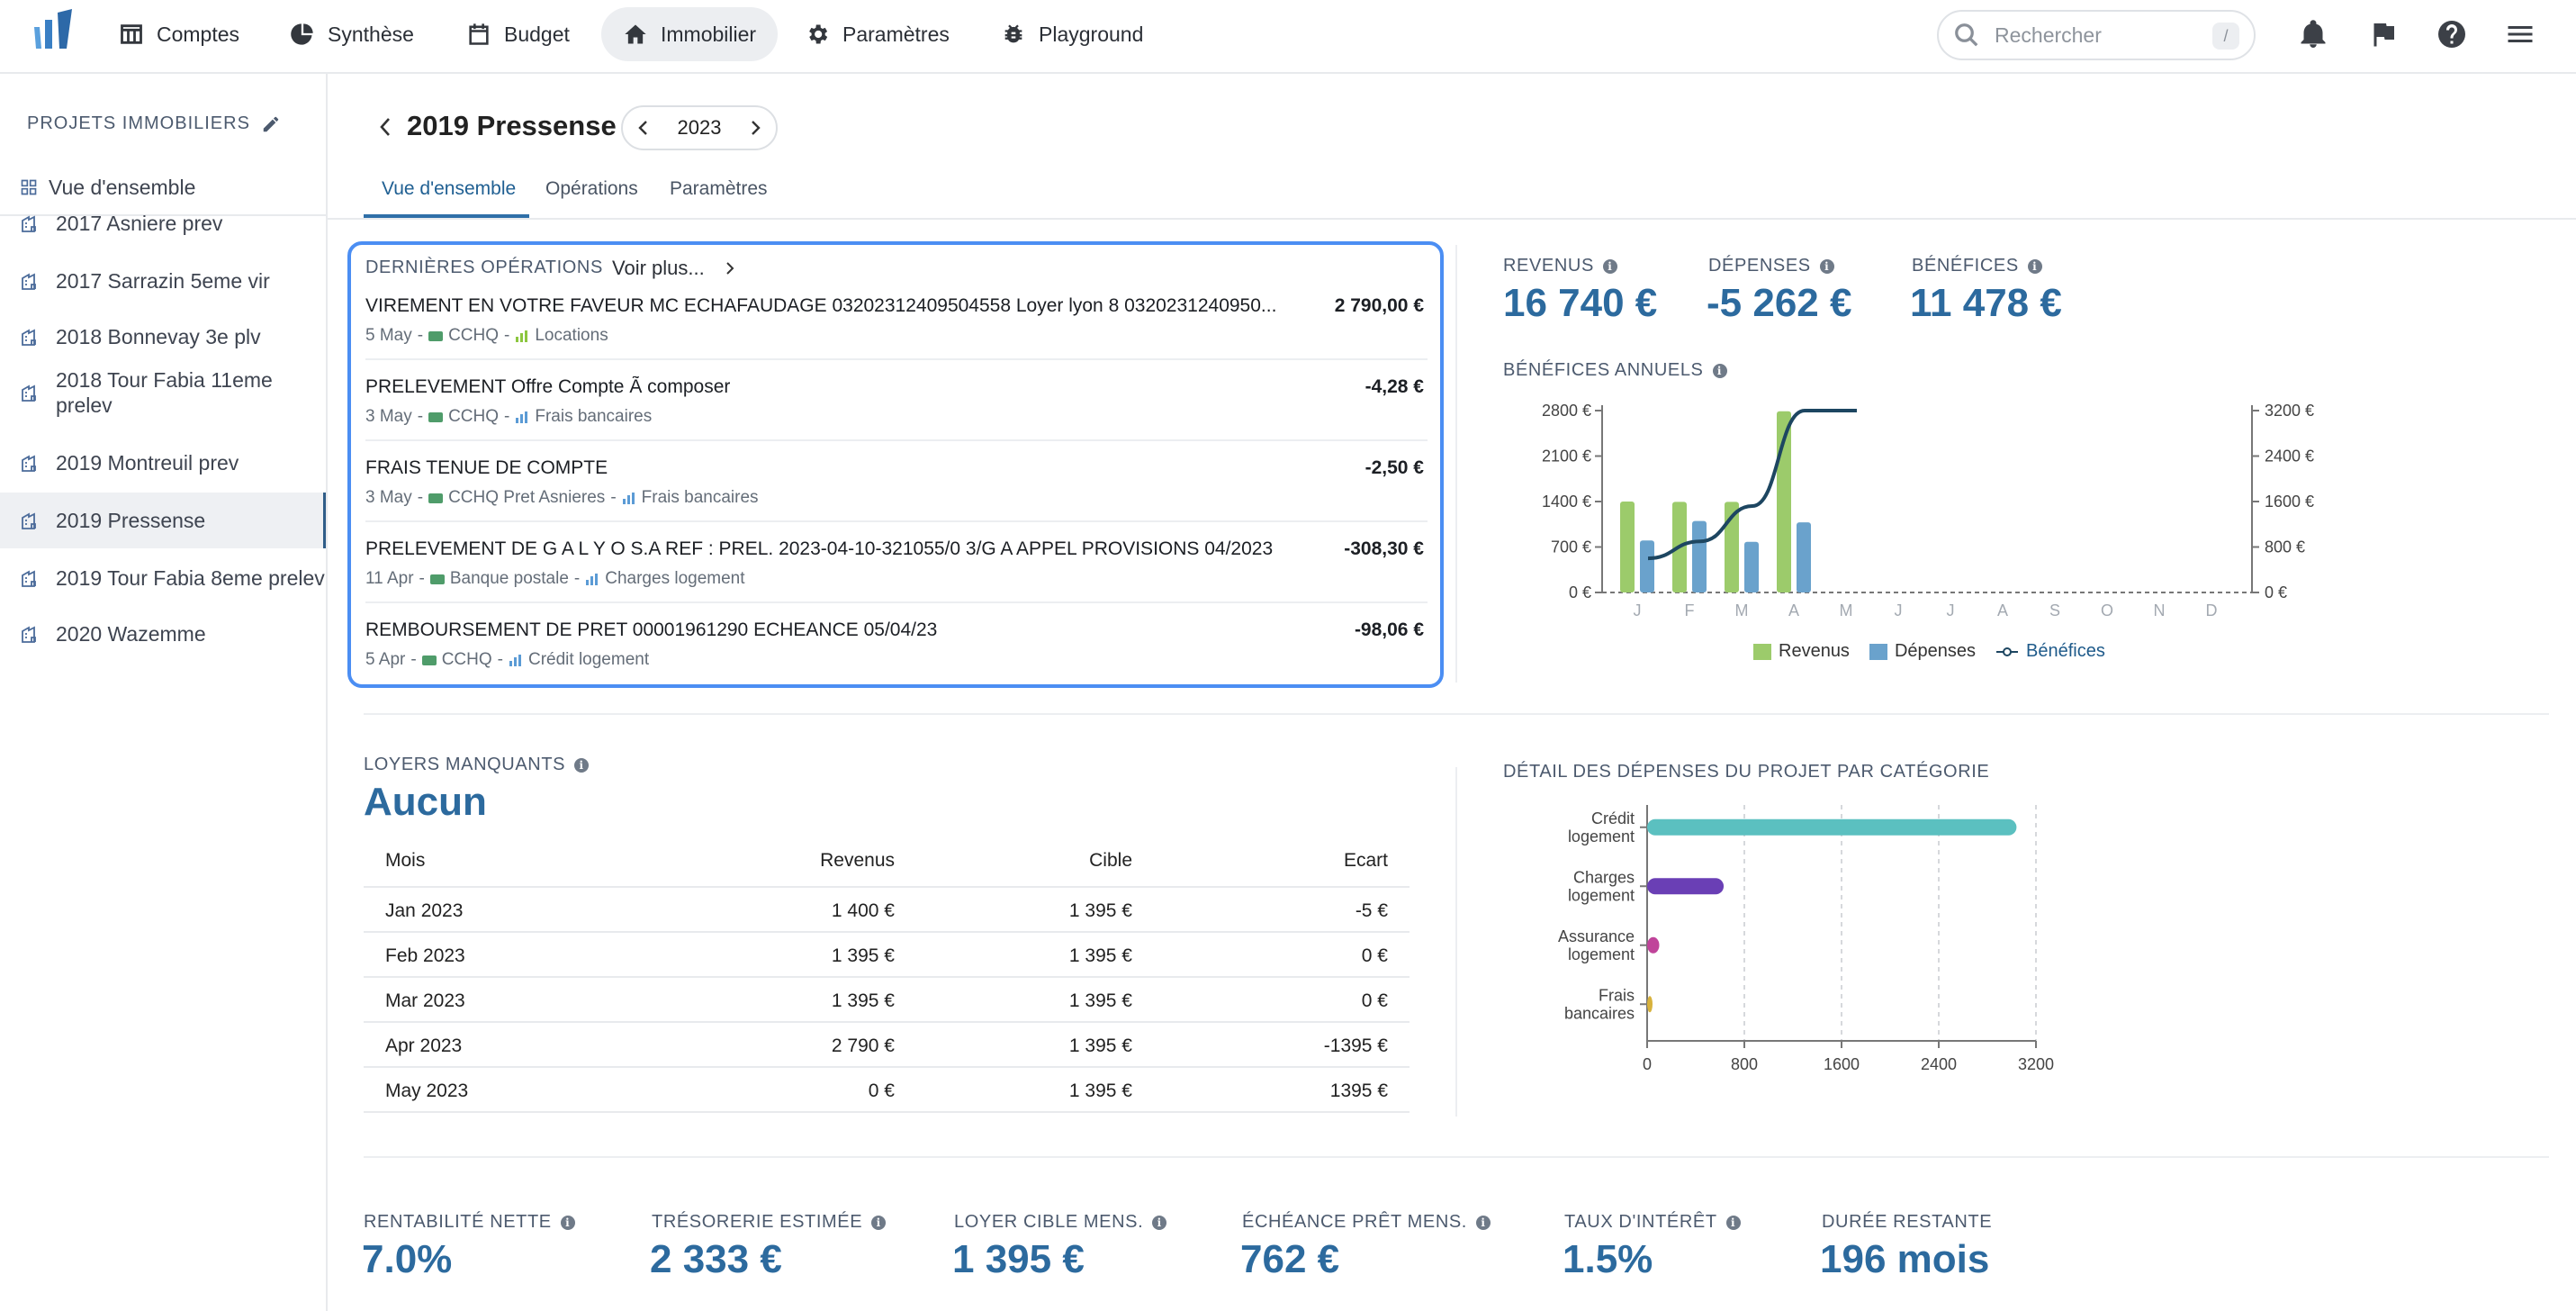 The height and width of the screenshot is (1311, 2576). I want to click on sidebar-heading-label: PROJETS IMMOBILIERS, so click(138, 123).